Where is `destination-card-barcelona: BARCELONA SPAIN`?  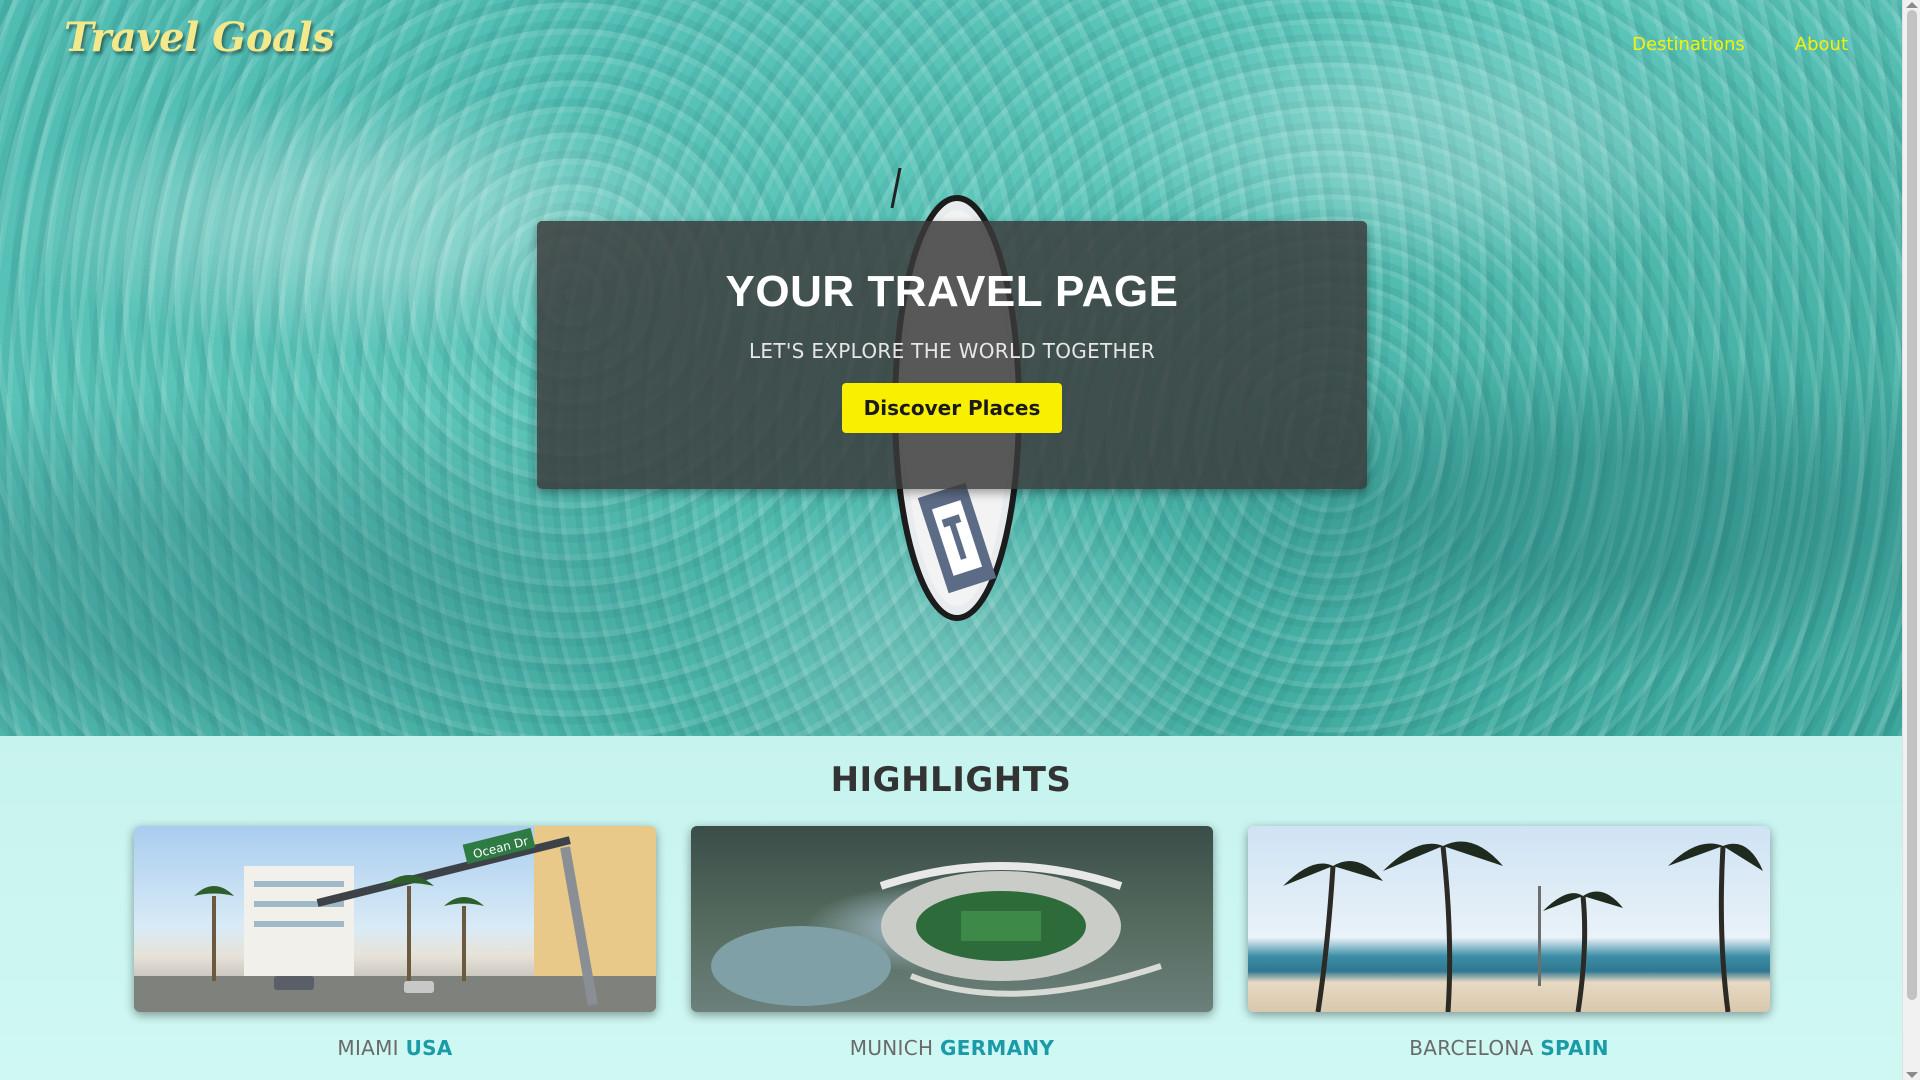
destination-card-barcelona: BARCELONA SPAIN is located at coordinates (1509, 943).